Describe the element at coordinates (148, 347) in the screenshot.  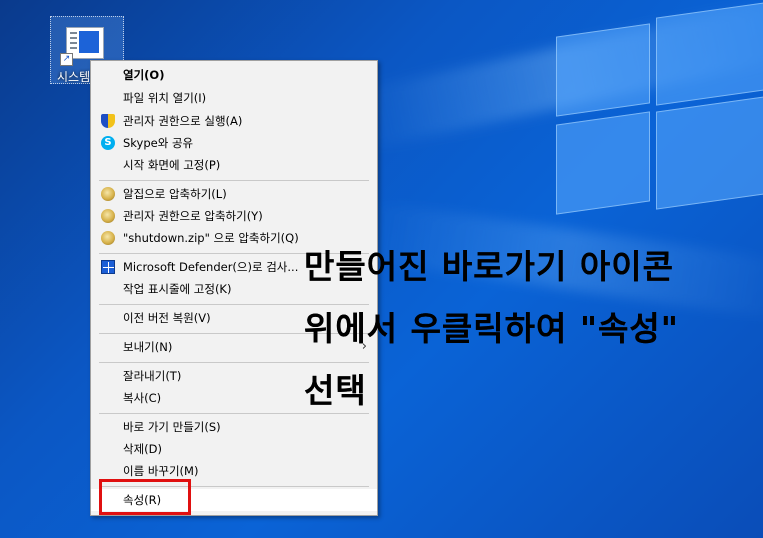
I see `menu-item-label: 보내기(N)` at that location.